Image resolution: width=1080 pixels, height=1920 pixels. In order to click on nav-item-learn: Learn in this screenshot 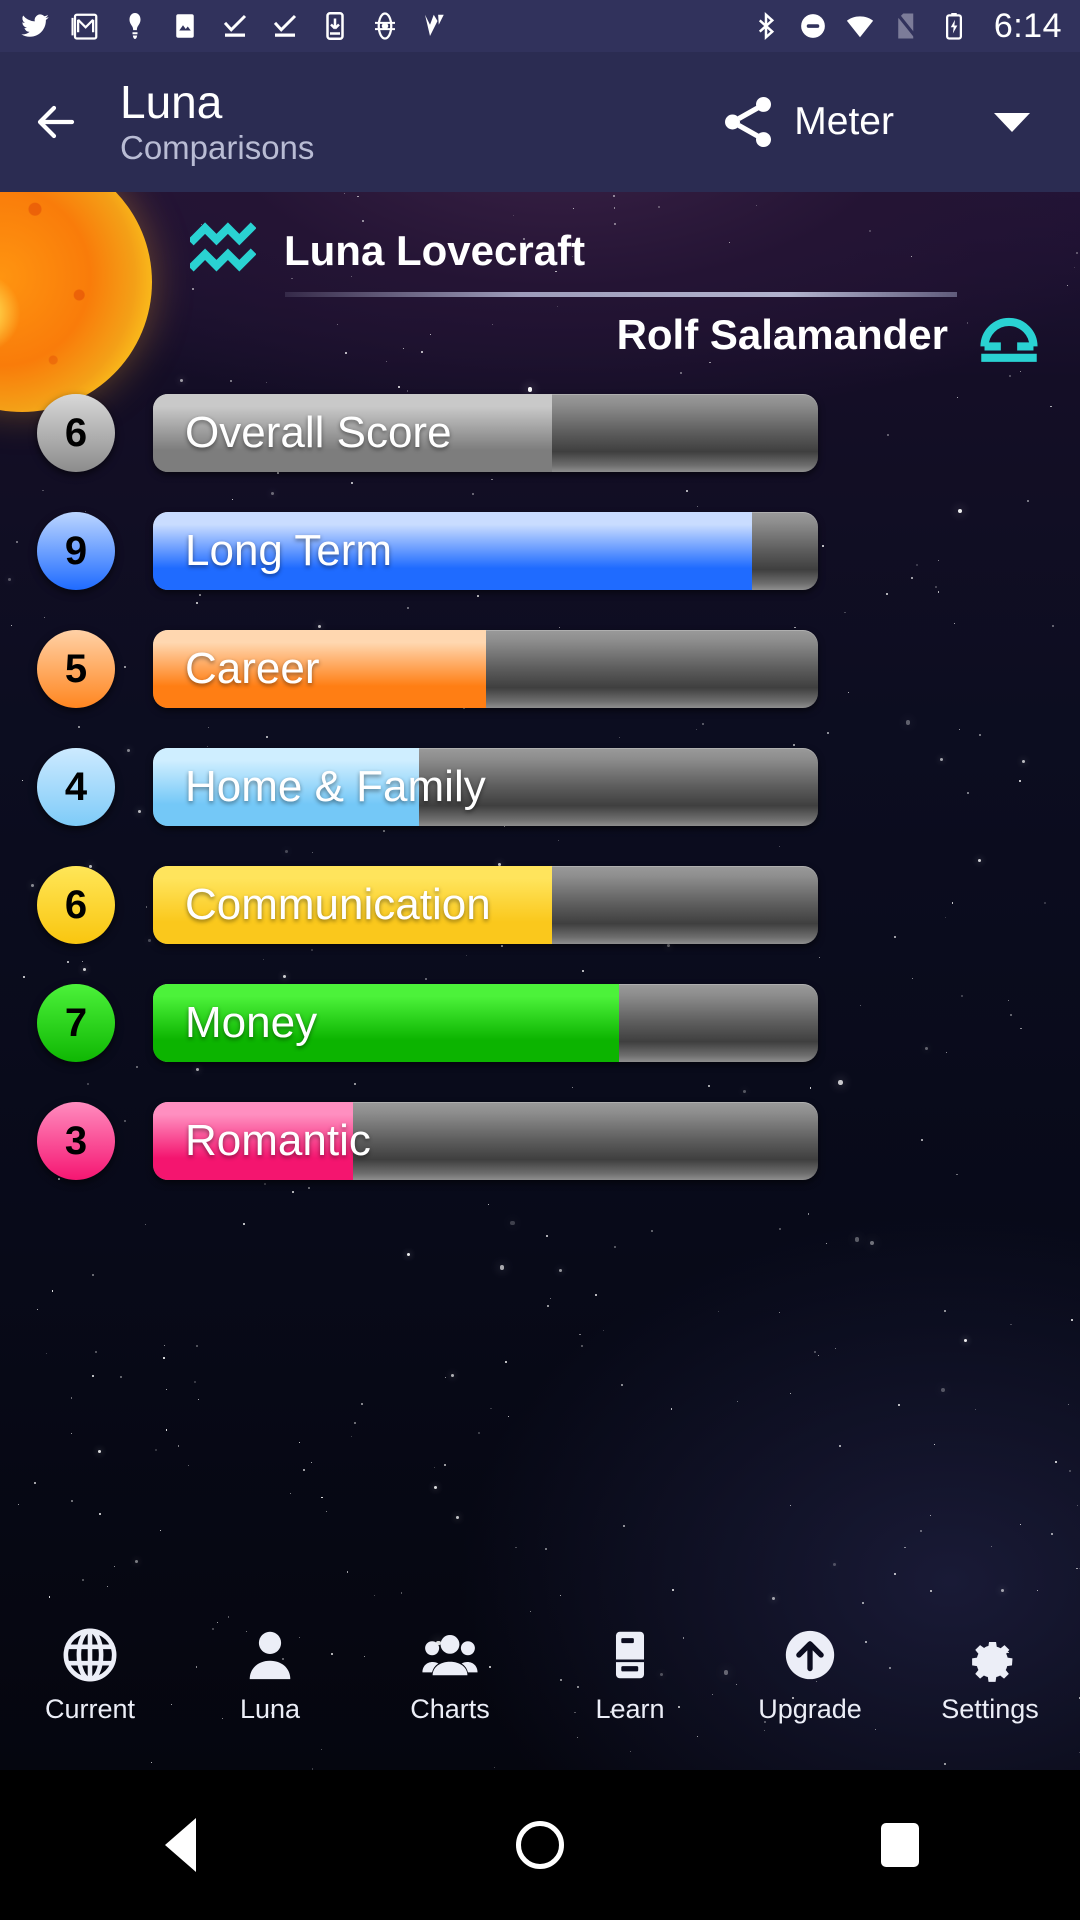, I will do `click(630, 1675)`.